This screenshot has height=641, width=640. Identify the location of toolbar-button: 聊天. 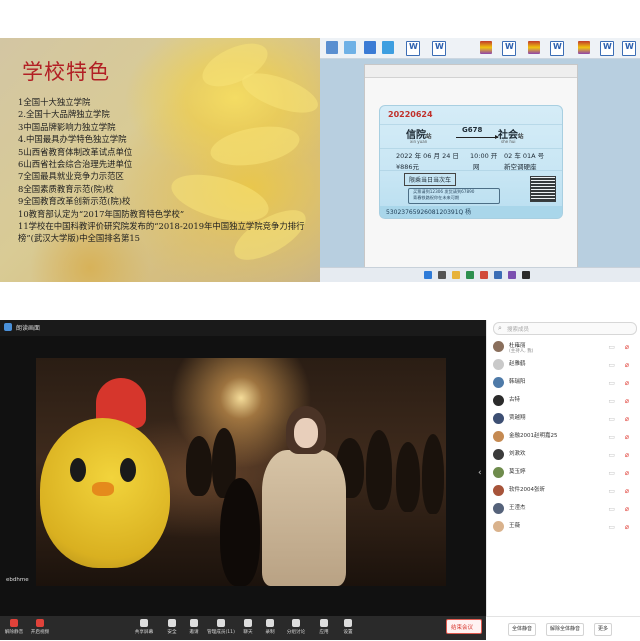
(248, 628).